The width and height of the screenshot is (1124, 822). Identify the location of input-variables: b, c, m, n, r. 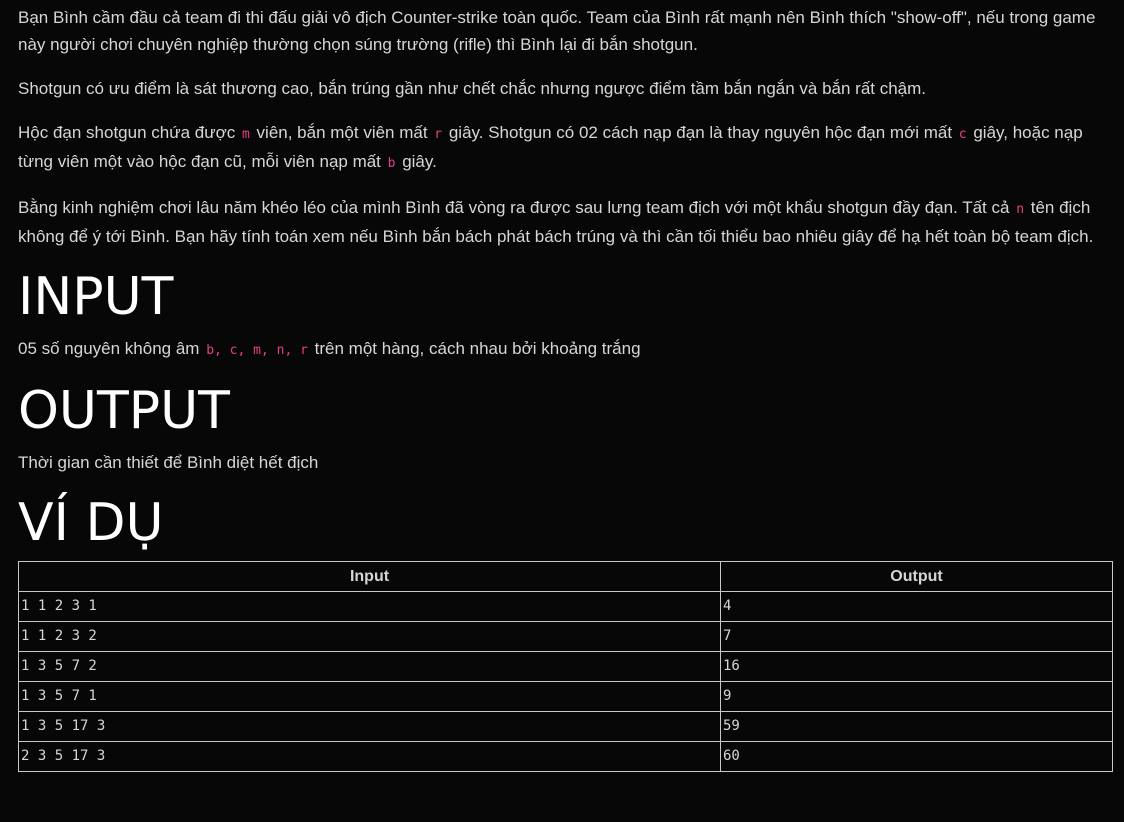
(257, 350).